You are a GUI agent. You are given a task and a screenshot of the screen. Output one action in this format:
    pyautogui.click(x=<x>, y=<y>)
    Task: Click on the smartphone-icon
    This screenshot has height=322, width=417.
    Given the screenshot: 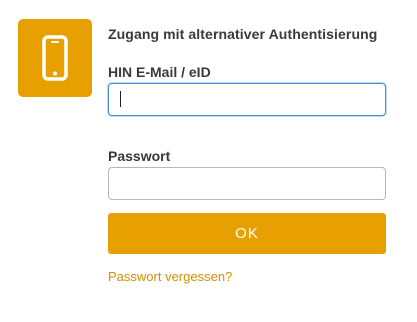 What is the action you would take?
    pyautogui.click(x=55, y=58)
    